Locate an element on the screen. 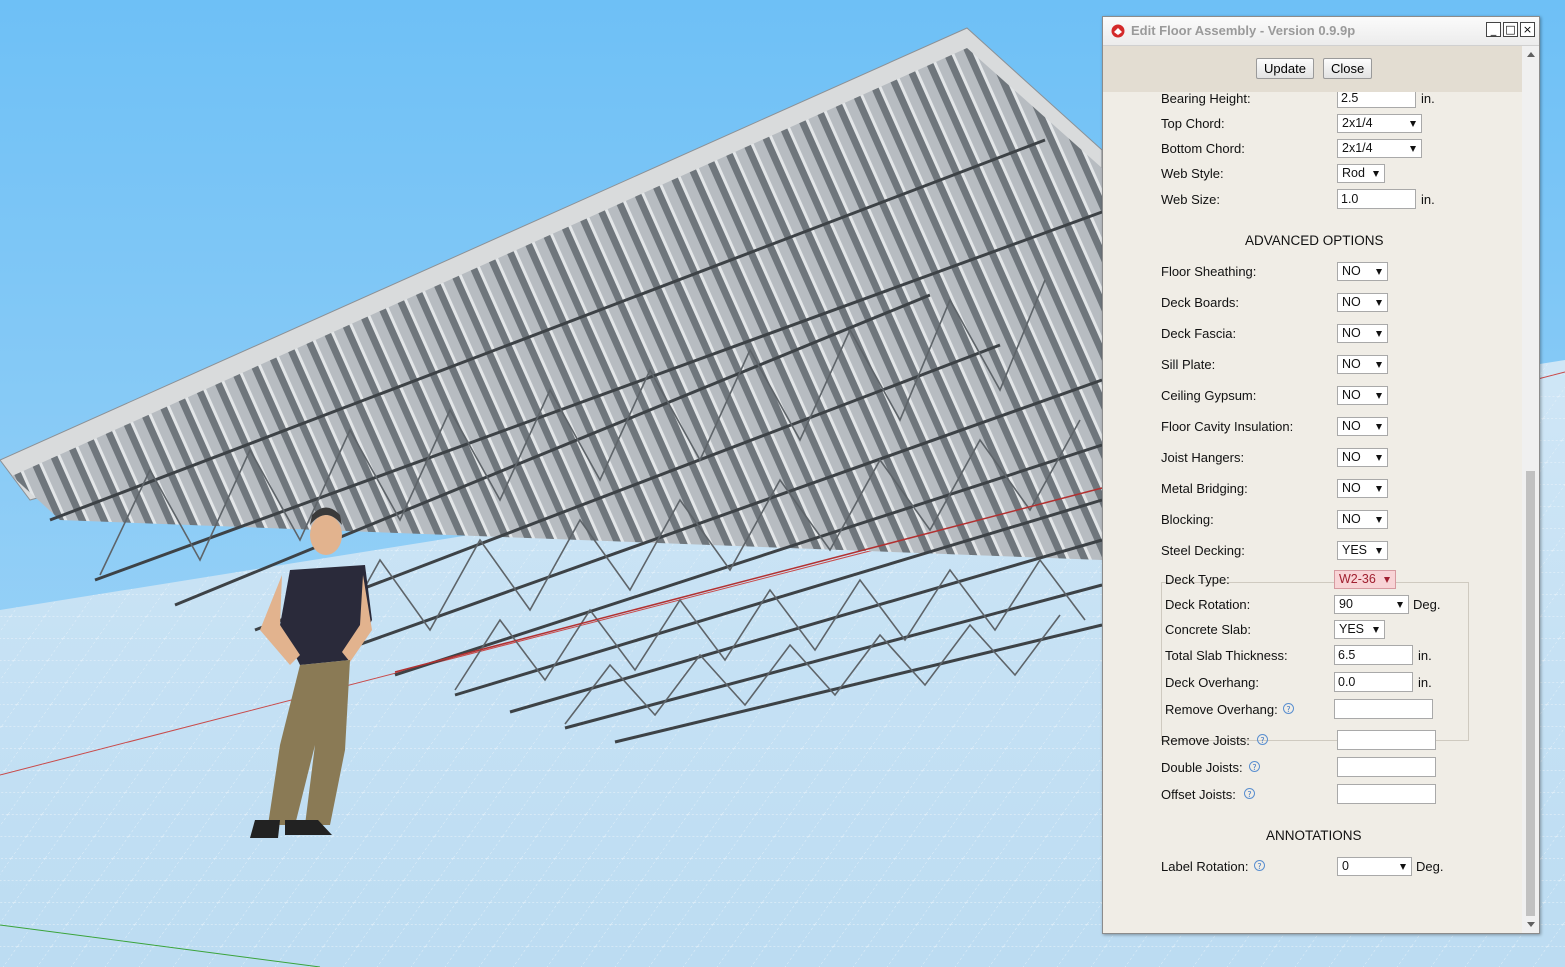 This screenshot has height=967, width=1565. dialog-toolbar: Update Close is located at coordinates (1312, 69).